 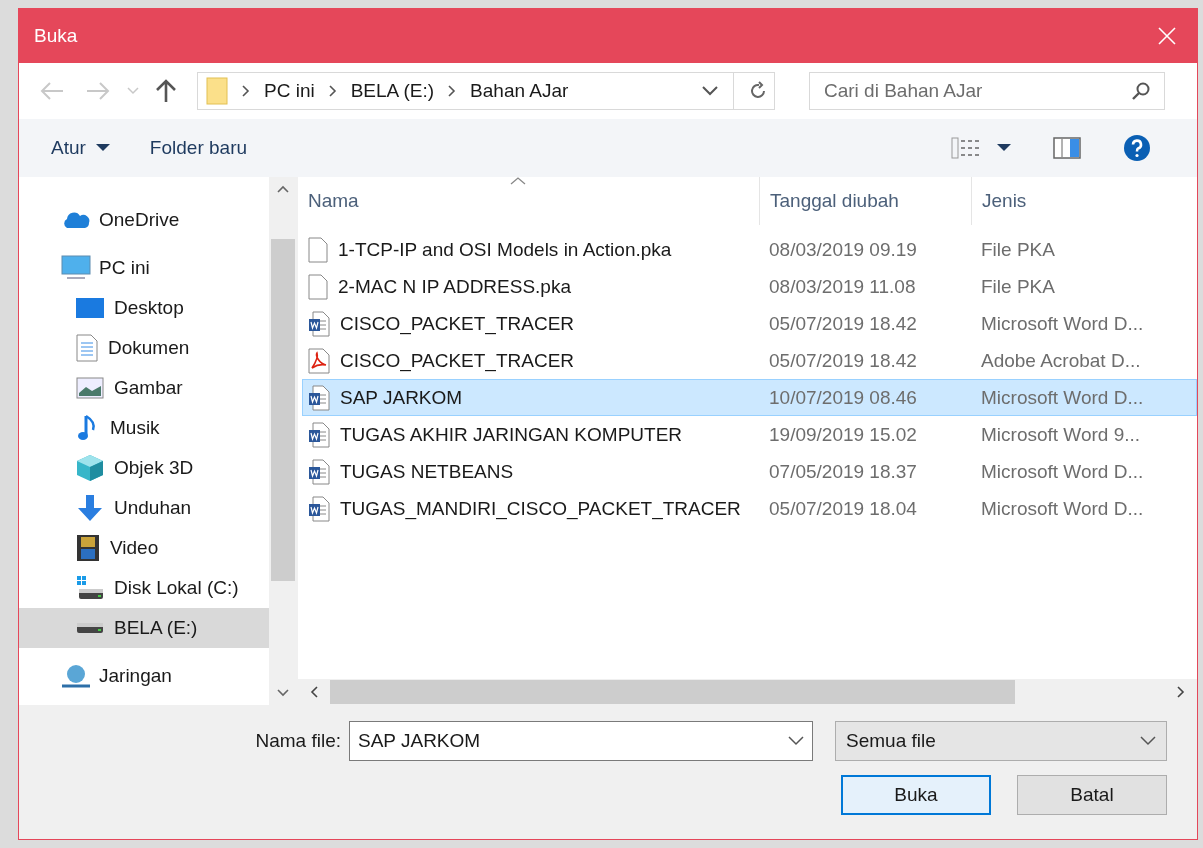 What do you see at coordinates (90, 468) in the screenshot?
I see `cube-icon` at bounding box center [90, 468].